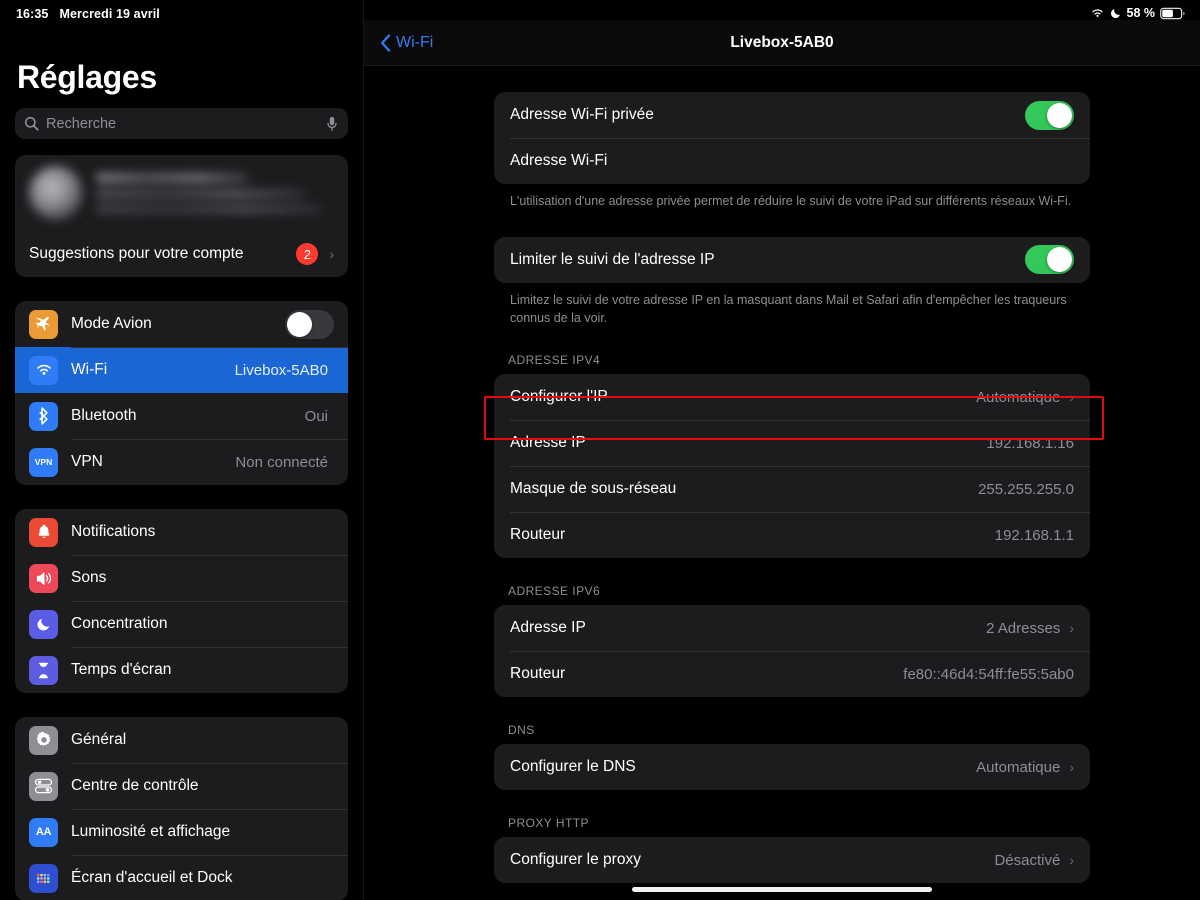 The image size is (1200, 900). I want to click on speaker-icon, so click(43, 578).